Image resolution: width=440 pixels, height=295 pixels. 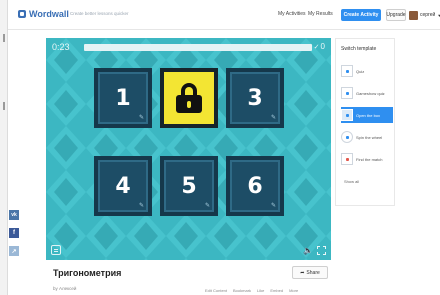 I want to click on tile-number: 6, so click(x=255, y=186).